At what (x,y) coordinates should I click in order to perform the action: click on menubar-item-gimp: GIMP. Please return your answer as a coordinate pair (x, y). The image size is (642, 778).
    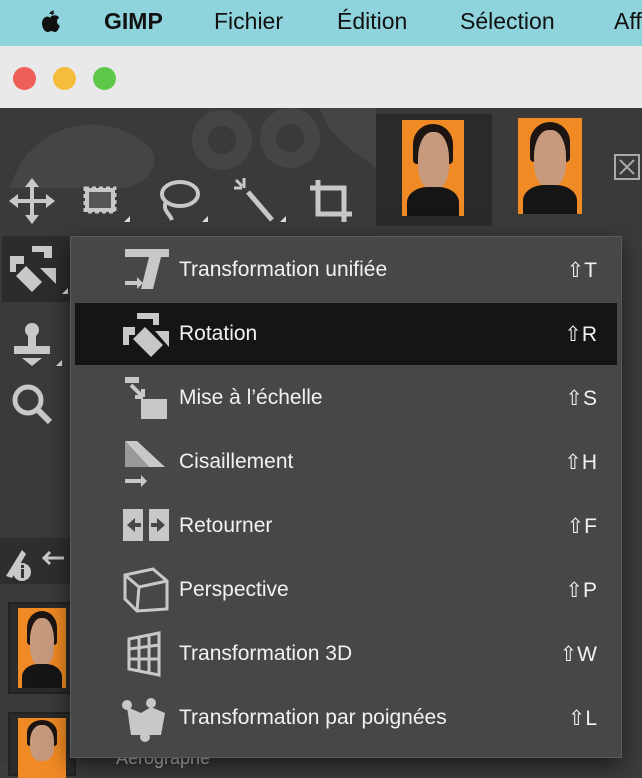
    Looking at the image, I should click on (133, 21).